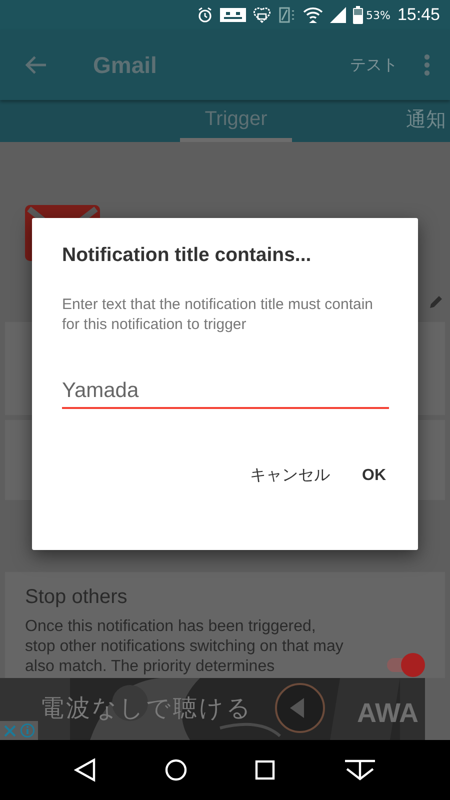 The width and height of the screenshot is (450, 800). I want to click on input-field: Yamada, so click(225, 391).